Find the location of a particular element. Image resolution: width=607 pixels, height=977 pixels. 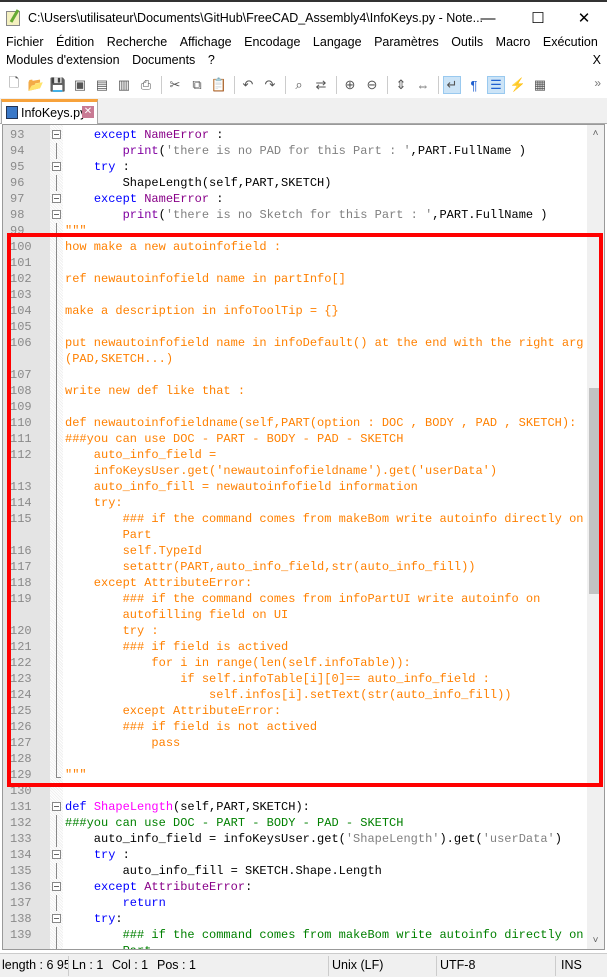

code-token: try : is located at coordinates (112, 631).